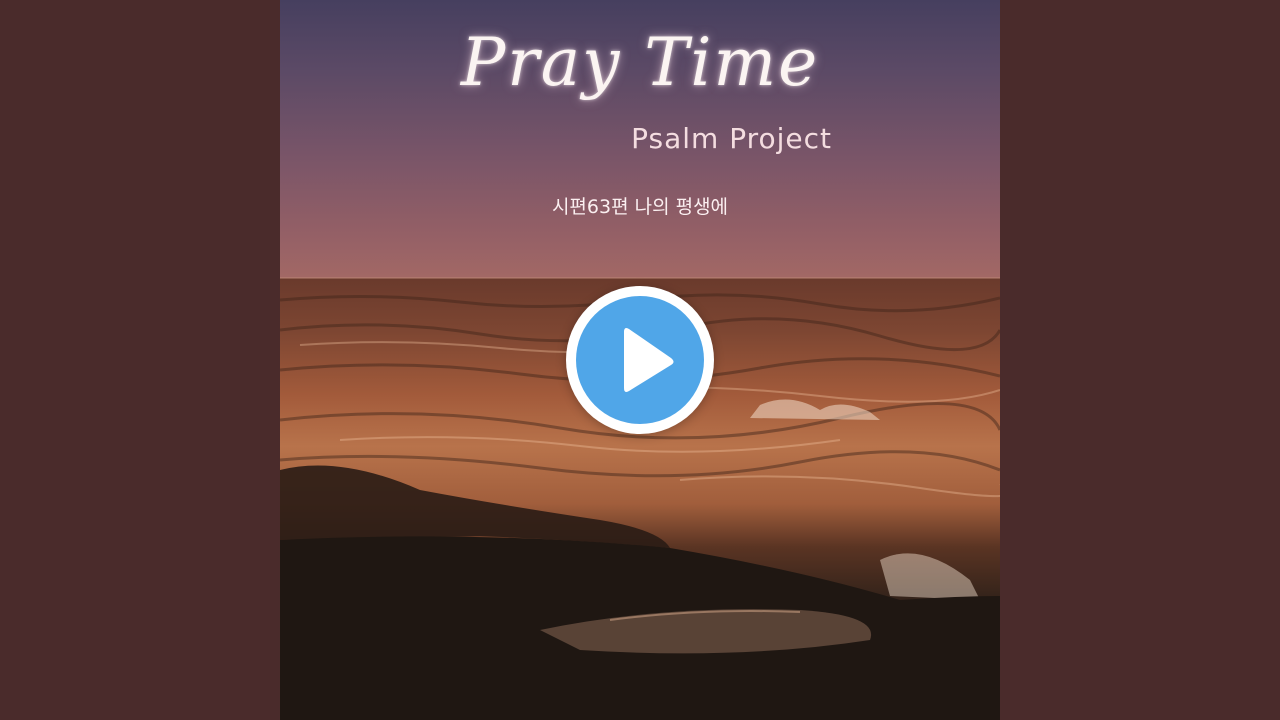  I want to click on album-title: Pray Time, so click(640, 62).